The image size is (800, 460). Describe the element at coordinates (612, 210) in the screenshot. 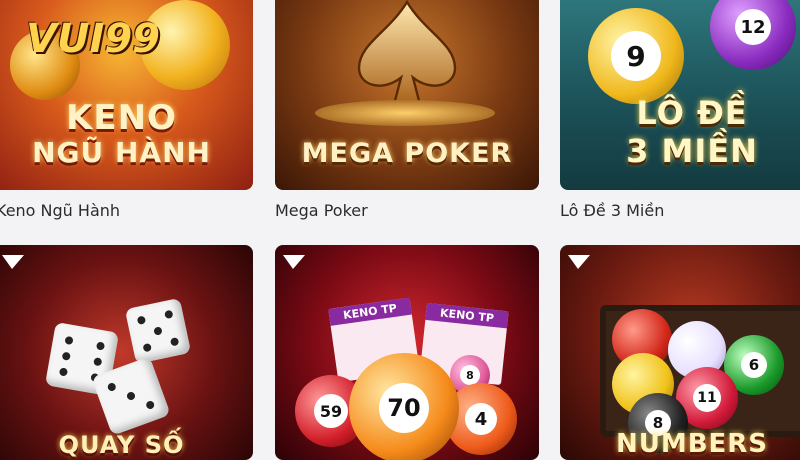

I see `game-label-lo-de-3-mien: Lô Đề 3 Miền` at that location.